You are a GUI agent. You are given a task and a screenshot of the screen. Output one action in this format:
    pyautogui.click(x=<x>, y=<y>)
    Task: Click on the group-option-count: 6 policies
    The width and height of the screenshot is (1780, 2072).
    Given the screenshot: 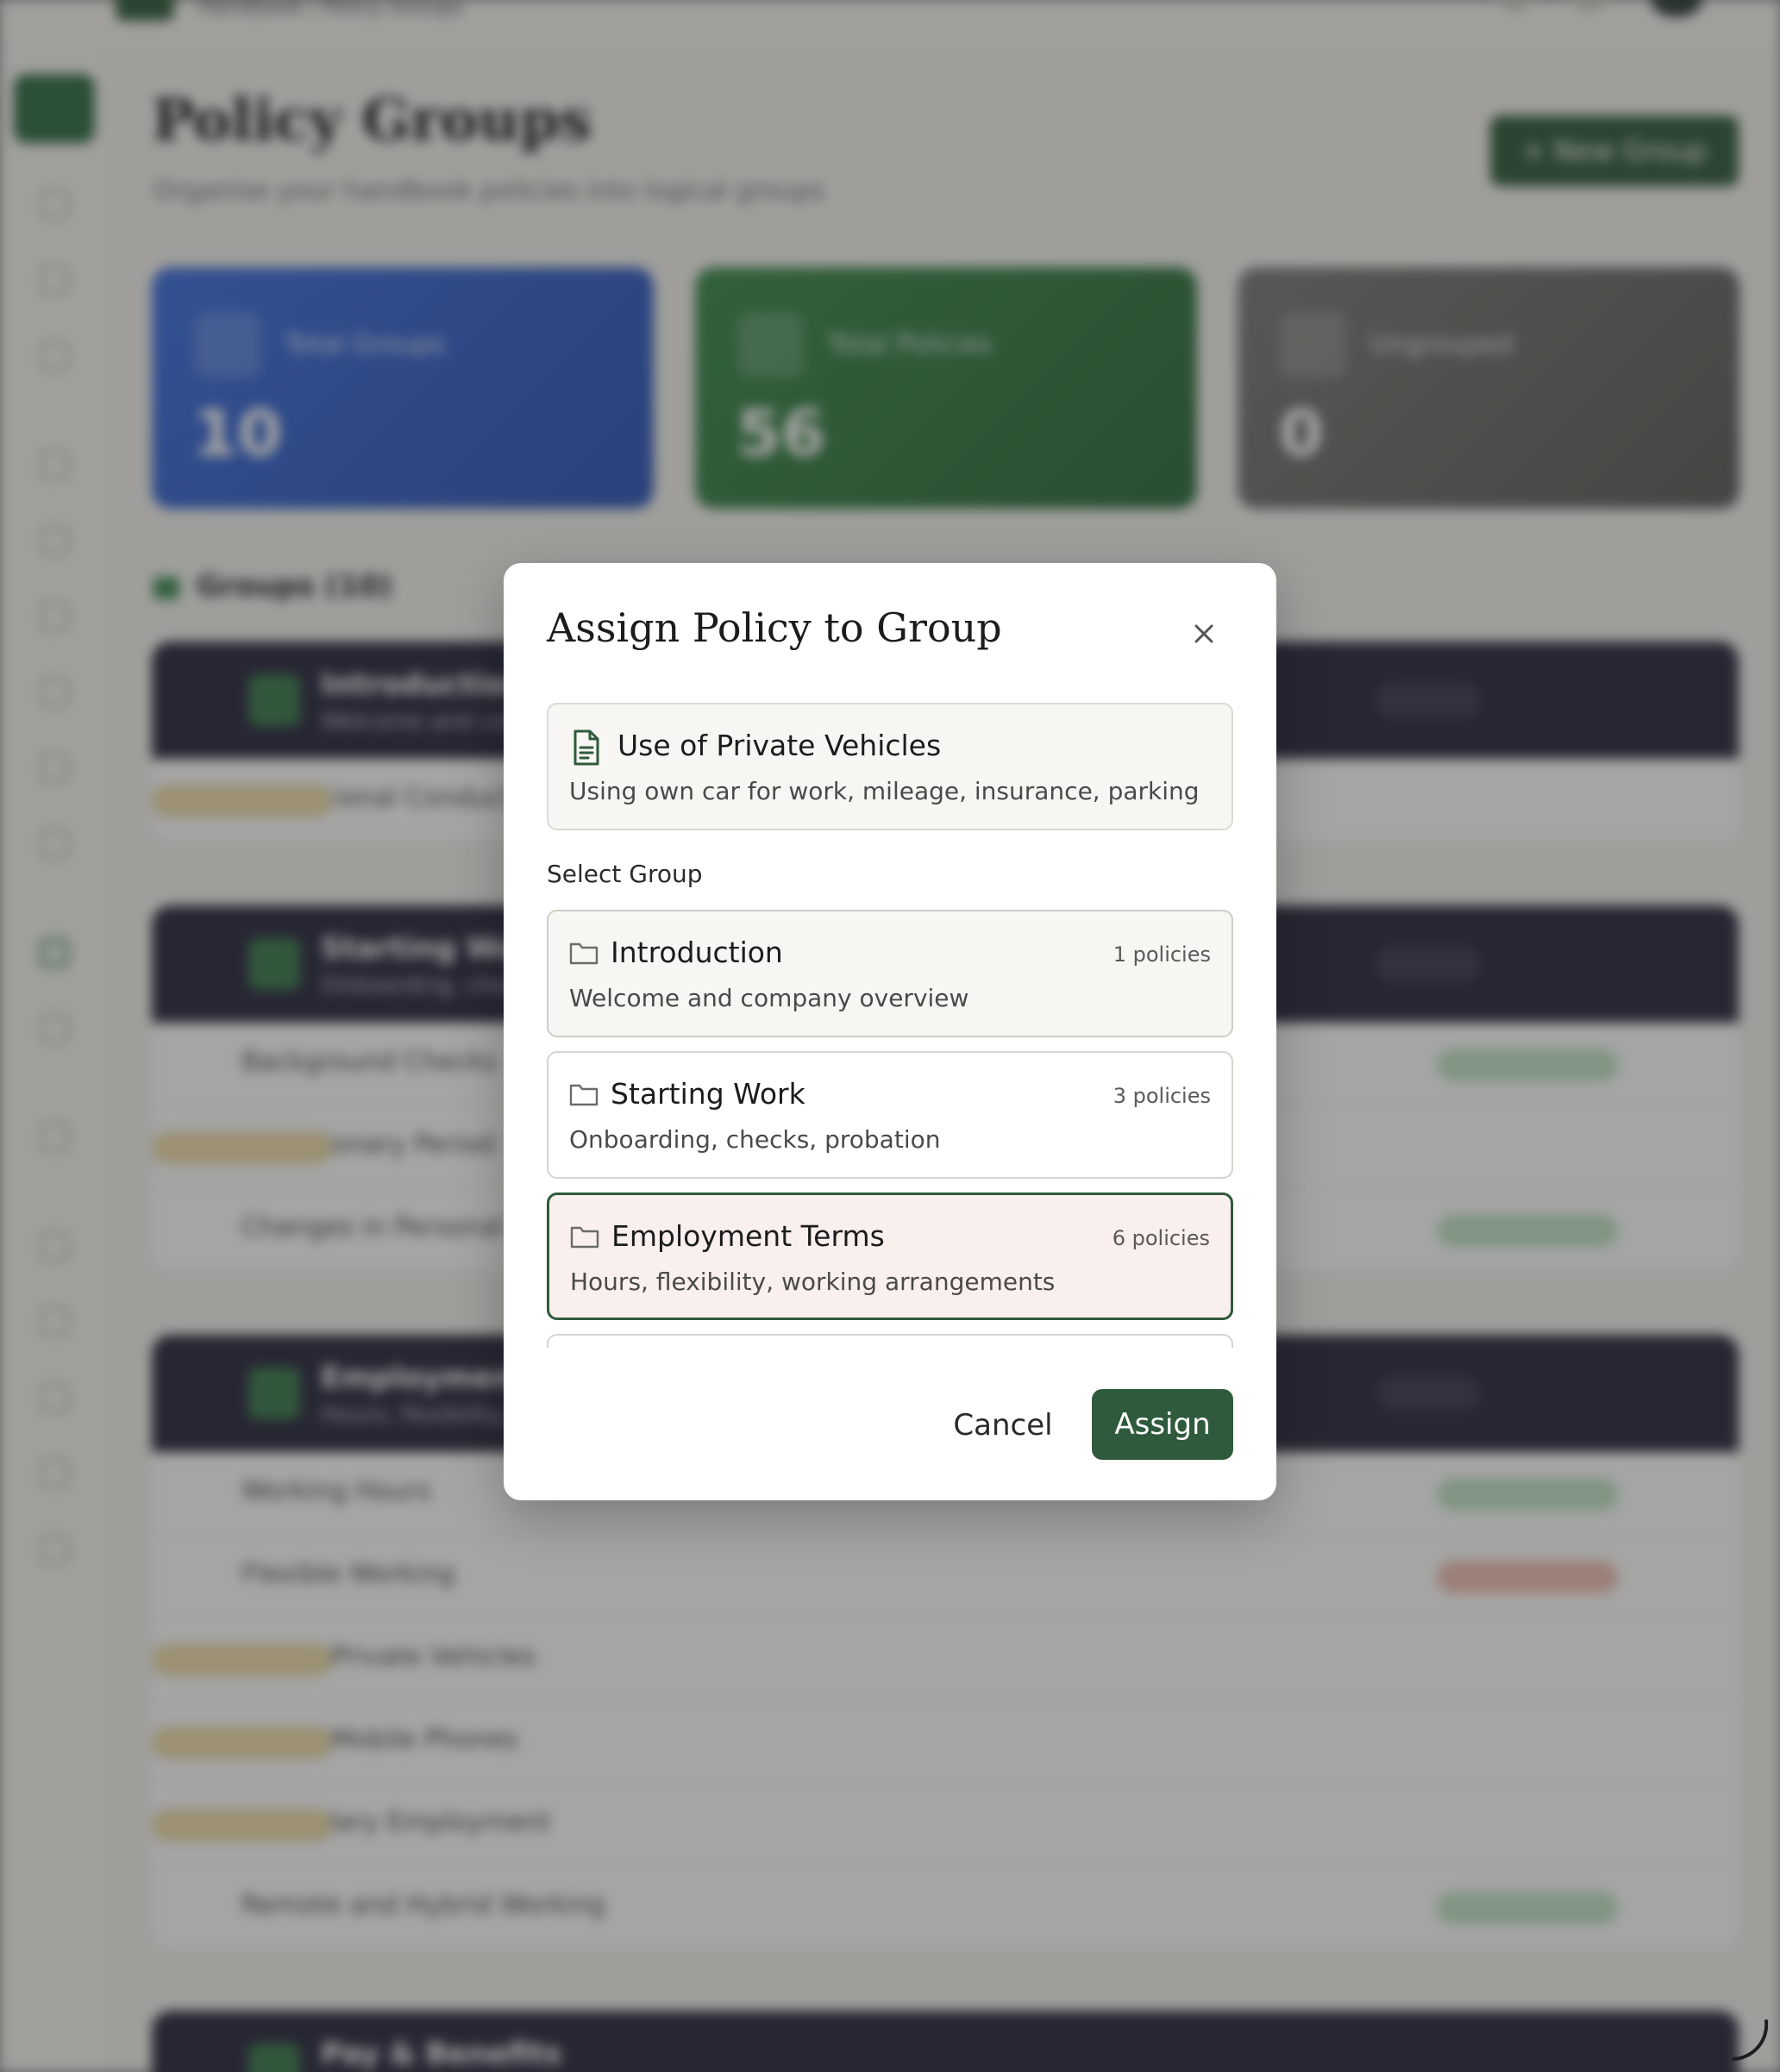 What is the action you would take?
    pyautogui.click(x=1161, y=1238)
    